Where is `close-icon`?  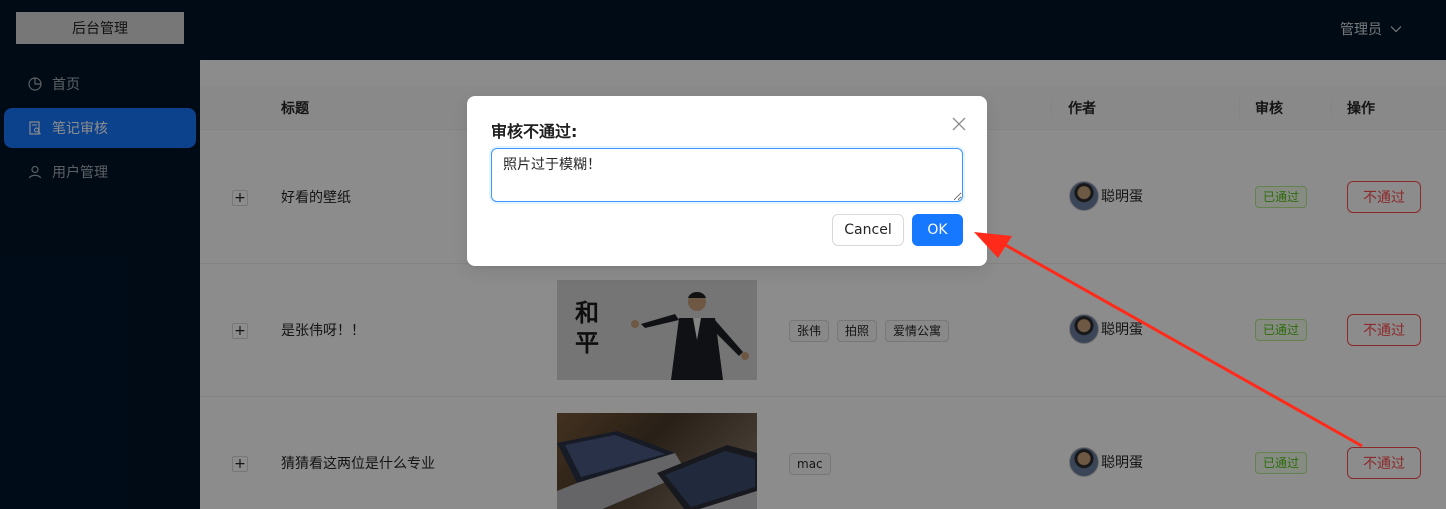
close-icon is located at coordinates (959, 124).